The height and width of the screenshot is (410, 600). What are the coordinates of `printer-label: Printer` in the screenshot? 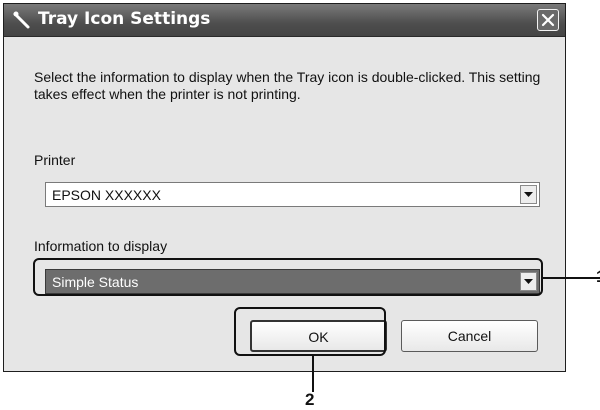 It's located at (55, 160).